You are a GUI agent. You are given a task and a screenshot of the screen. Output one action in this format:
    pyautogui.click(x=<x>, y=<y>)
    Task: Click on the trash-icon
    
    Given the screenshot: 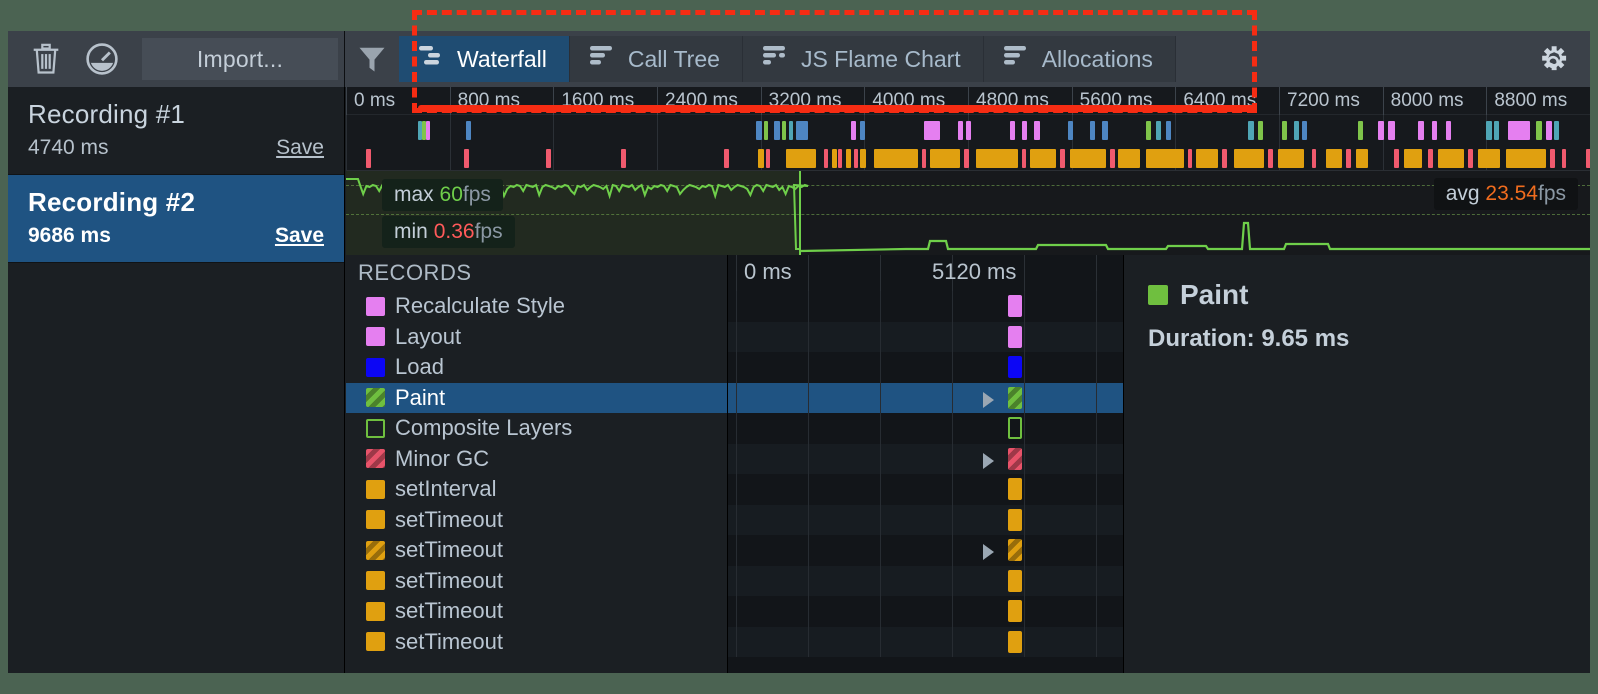 What is the action you would take?
    pyautogui.click(x=46, y=59)
    